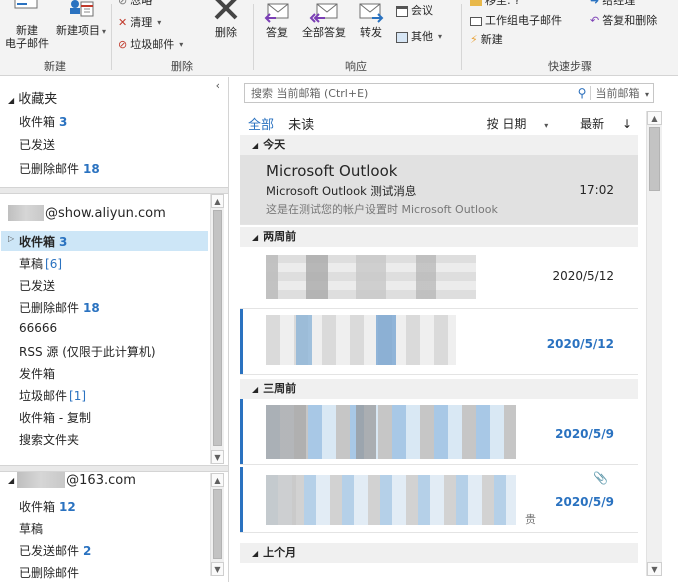 The image size is (678, 582). What do you see at coordinates (59, 307) in the screenshot?
I see `folder-item-deleted: 已删除邮件 18` at bounding box center [59, 307].